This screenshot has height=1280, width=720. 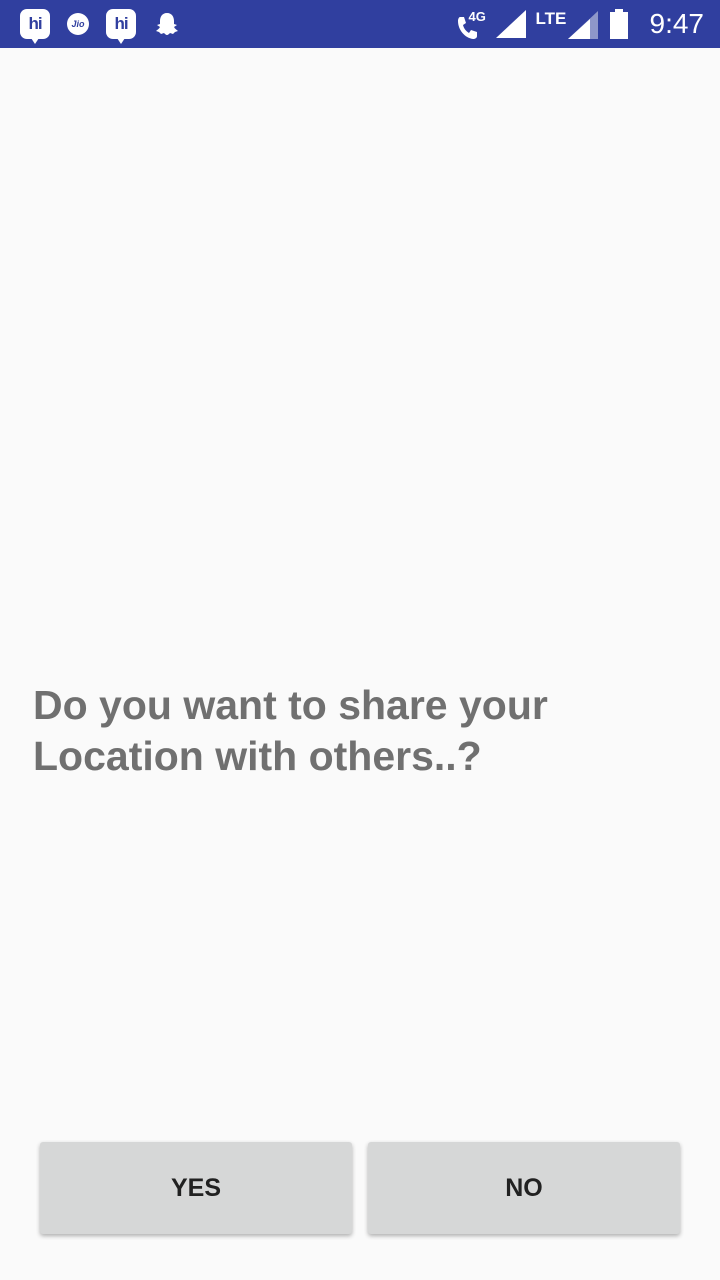 I want to click on volte-call-icon: 4G, so click(x=471, y=24).